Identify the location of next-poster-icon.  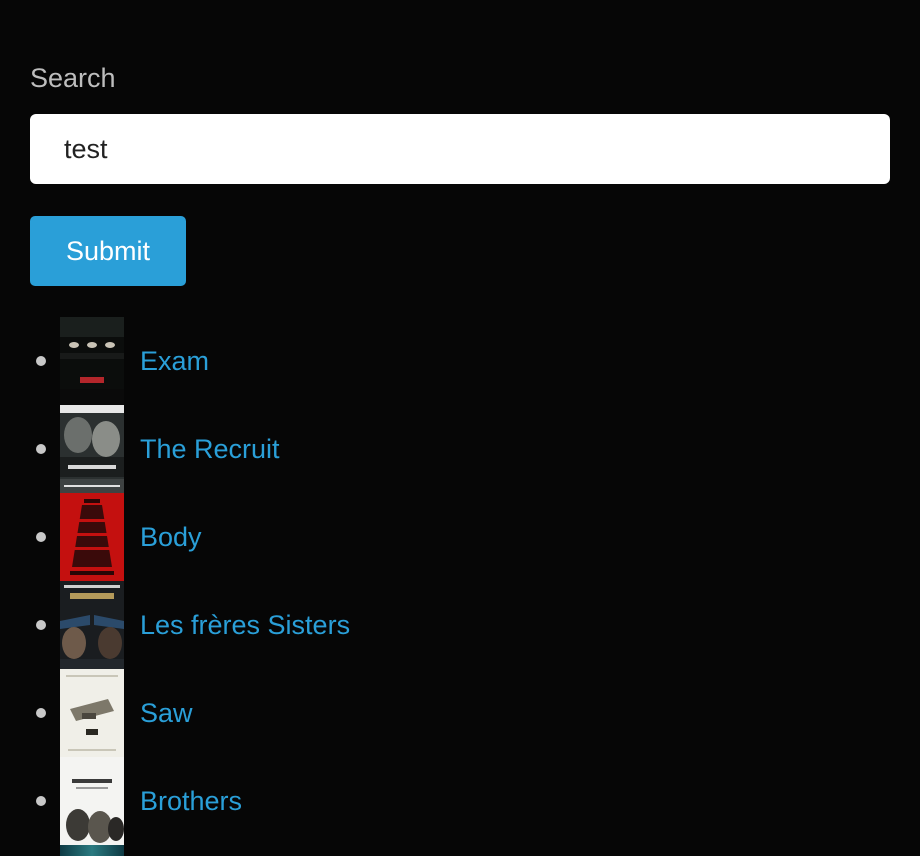
(92, 850).